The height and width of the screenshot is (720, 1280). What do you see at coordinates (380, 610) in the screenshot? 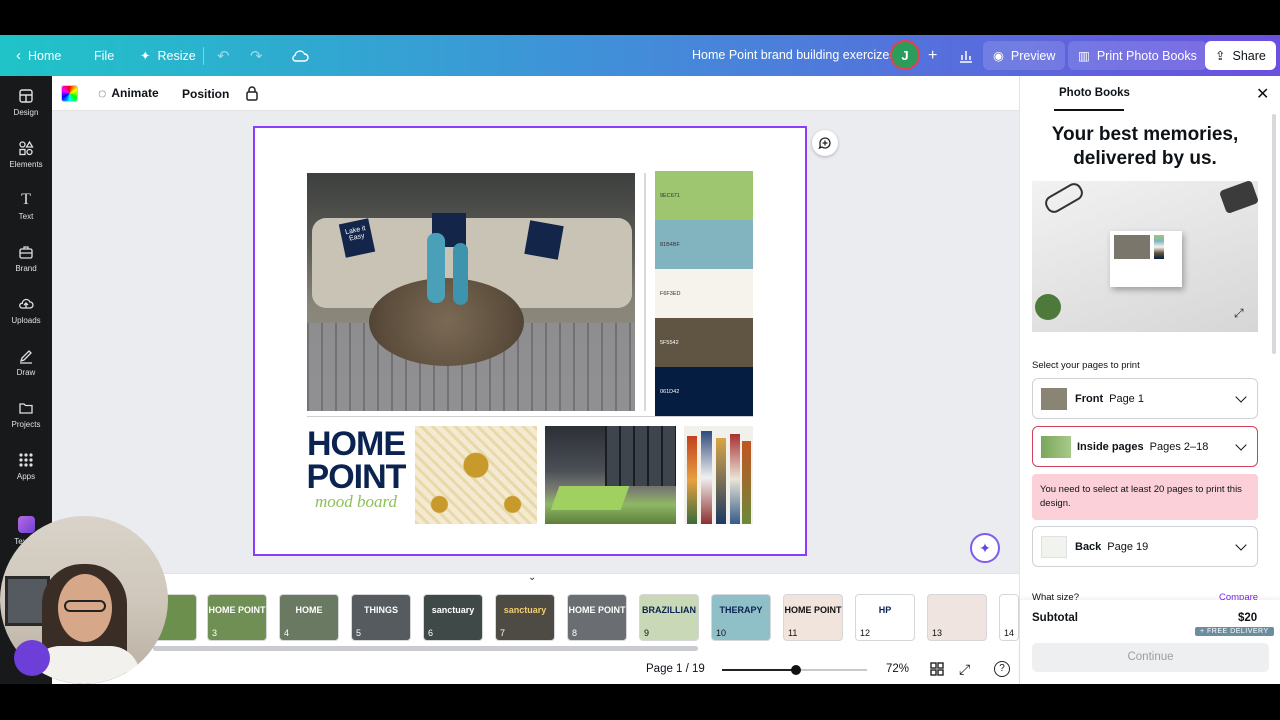
I see `thumbnail-text: THINGS` at bounding box center [380, 610].